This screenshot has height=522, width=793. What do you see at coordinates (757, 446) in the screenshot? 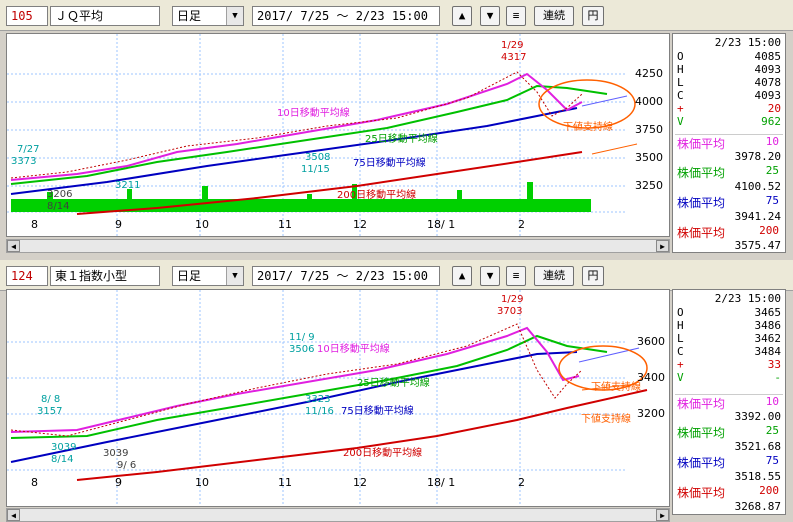
I see `ma-value: 3521.68` at bounding box center [757, 446].